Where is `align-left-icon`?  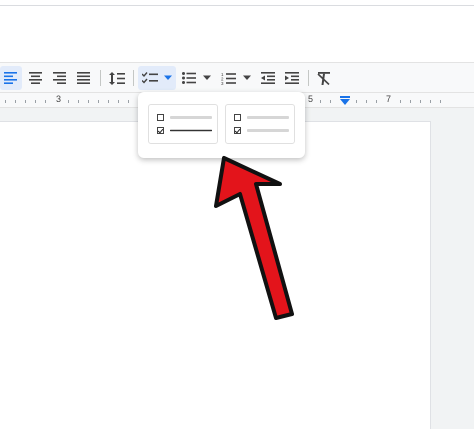
align-left-icon is located at coordinates (10, 78).